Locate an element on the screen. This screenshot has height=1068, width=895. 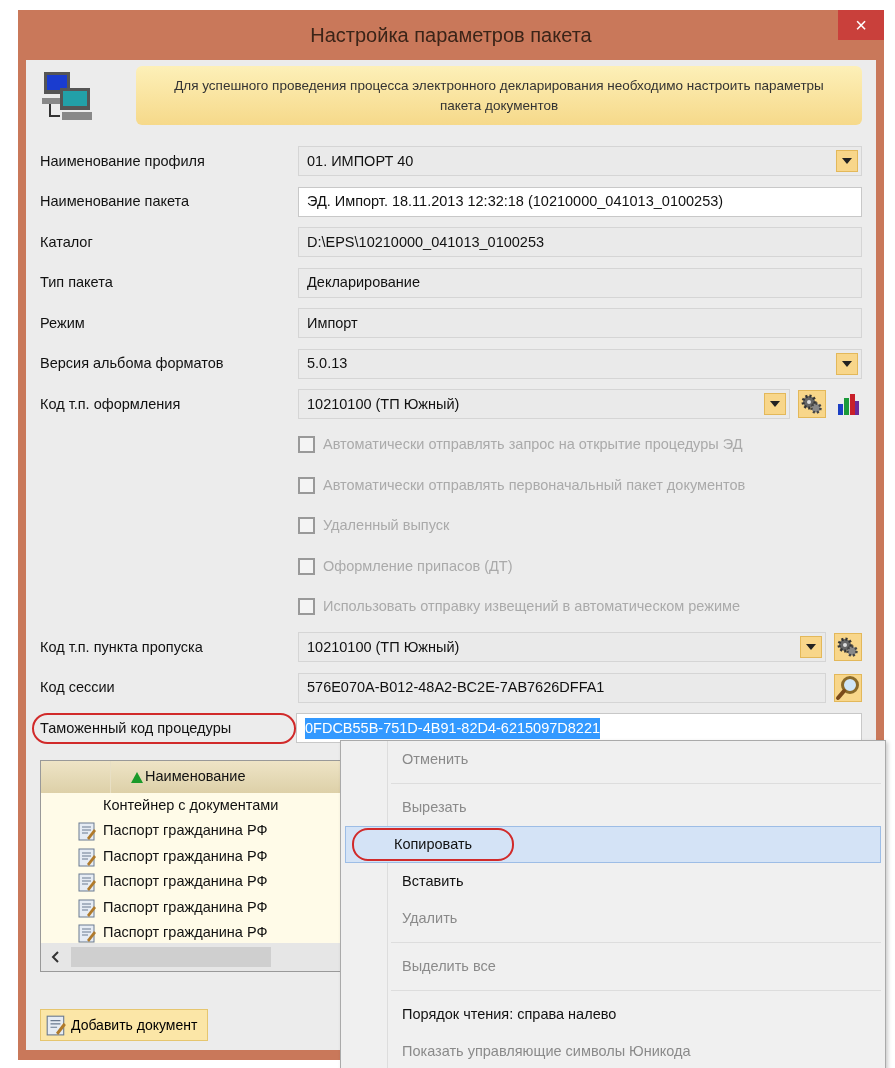
input-field: Импорт is located at coordinates (580, 323).